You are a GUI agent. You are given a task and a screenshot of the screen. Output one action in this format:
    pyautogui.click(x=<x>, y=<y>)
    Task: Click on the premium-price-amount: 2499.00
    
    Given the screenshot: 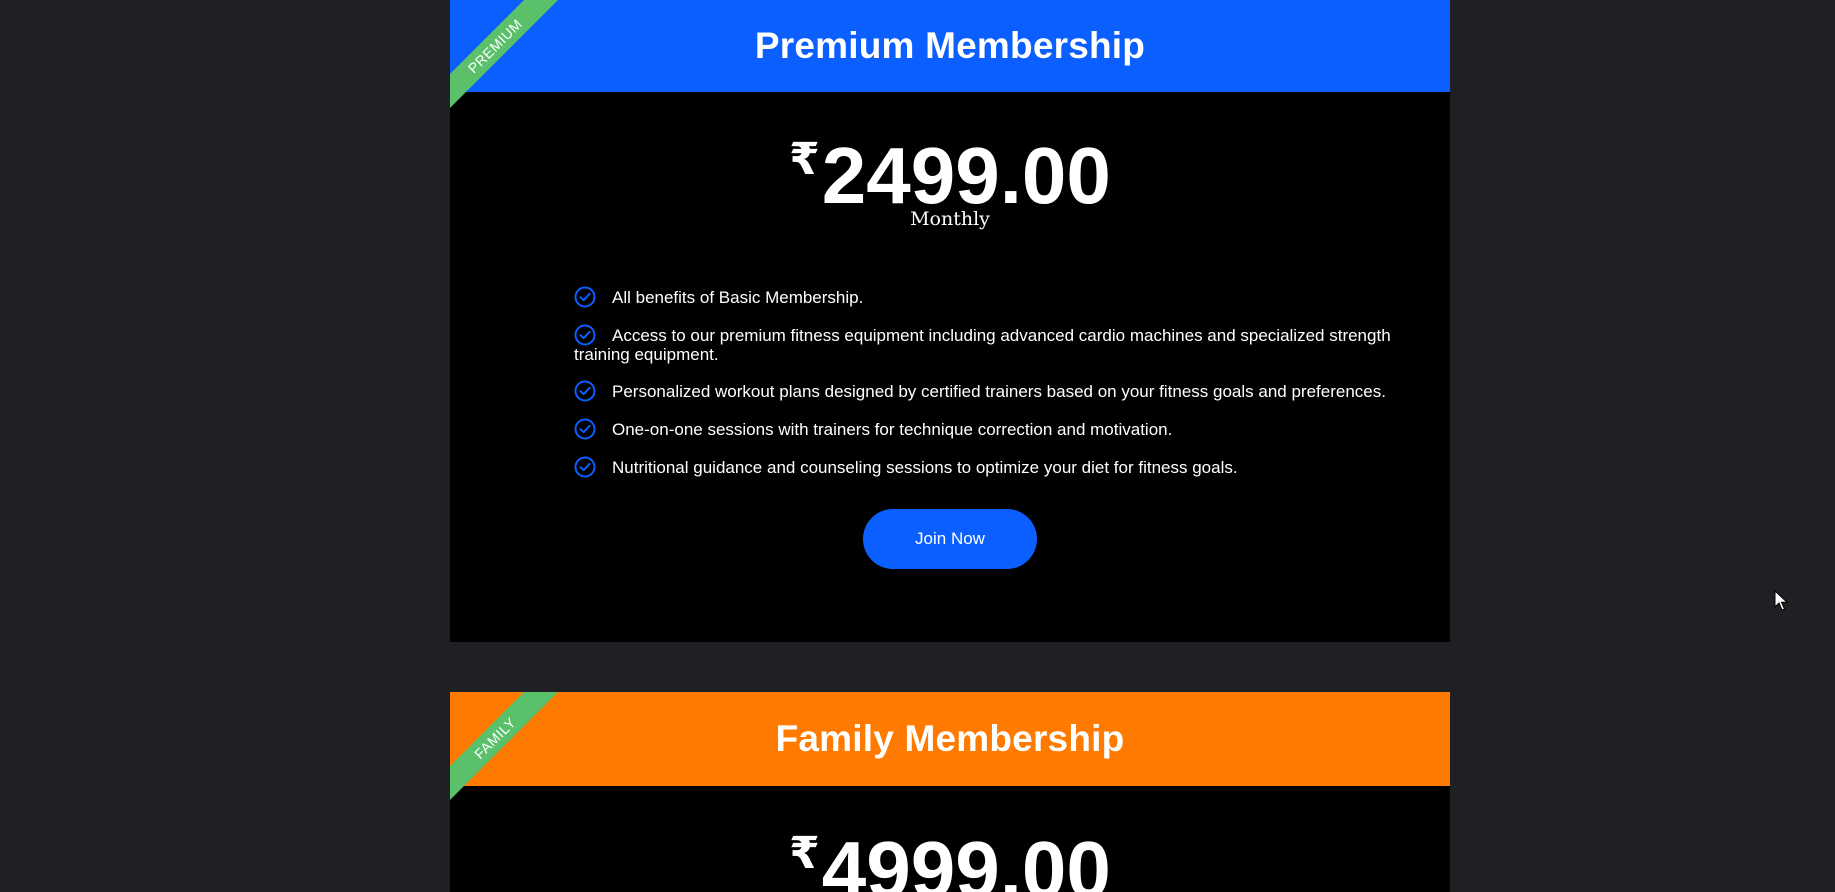 What is the action you would take?
    pyautogui.click(x=966, y=175)
    